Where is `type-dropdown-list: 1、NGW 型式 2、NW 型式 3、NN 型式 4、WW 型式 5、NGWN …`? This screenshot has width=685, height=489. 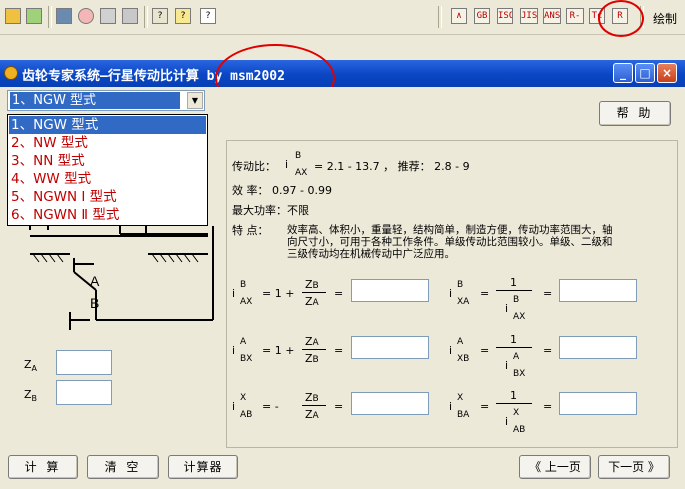
type-dropdown-list: 1、NGW 型式 2、NW 型式 3、NN 型式 4、WW 型式 5、NGWN … is located at coordinates (107, 170).